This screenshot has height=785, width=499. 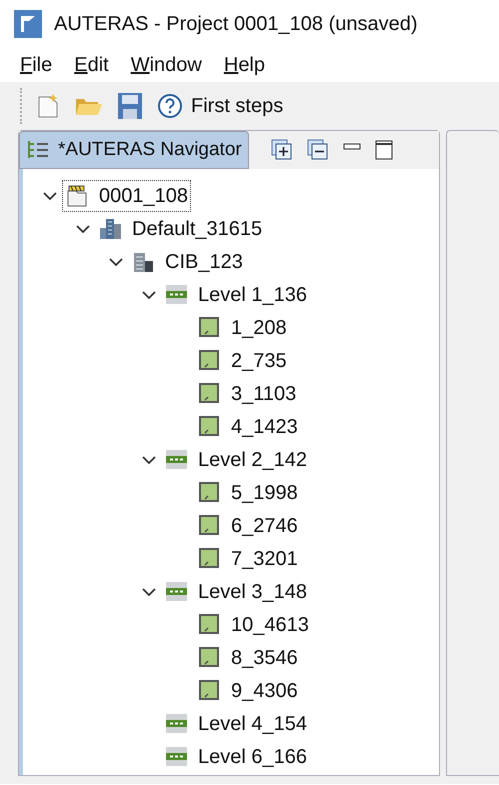 What do you see at coordinates (187, 261) in the screenshot?
I see `tree-item: CIB_123` at bounding box center [187, 261].